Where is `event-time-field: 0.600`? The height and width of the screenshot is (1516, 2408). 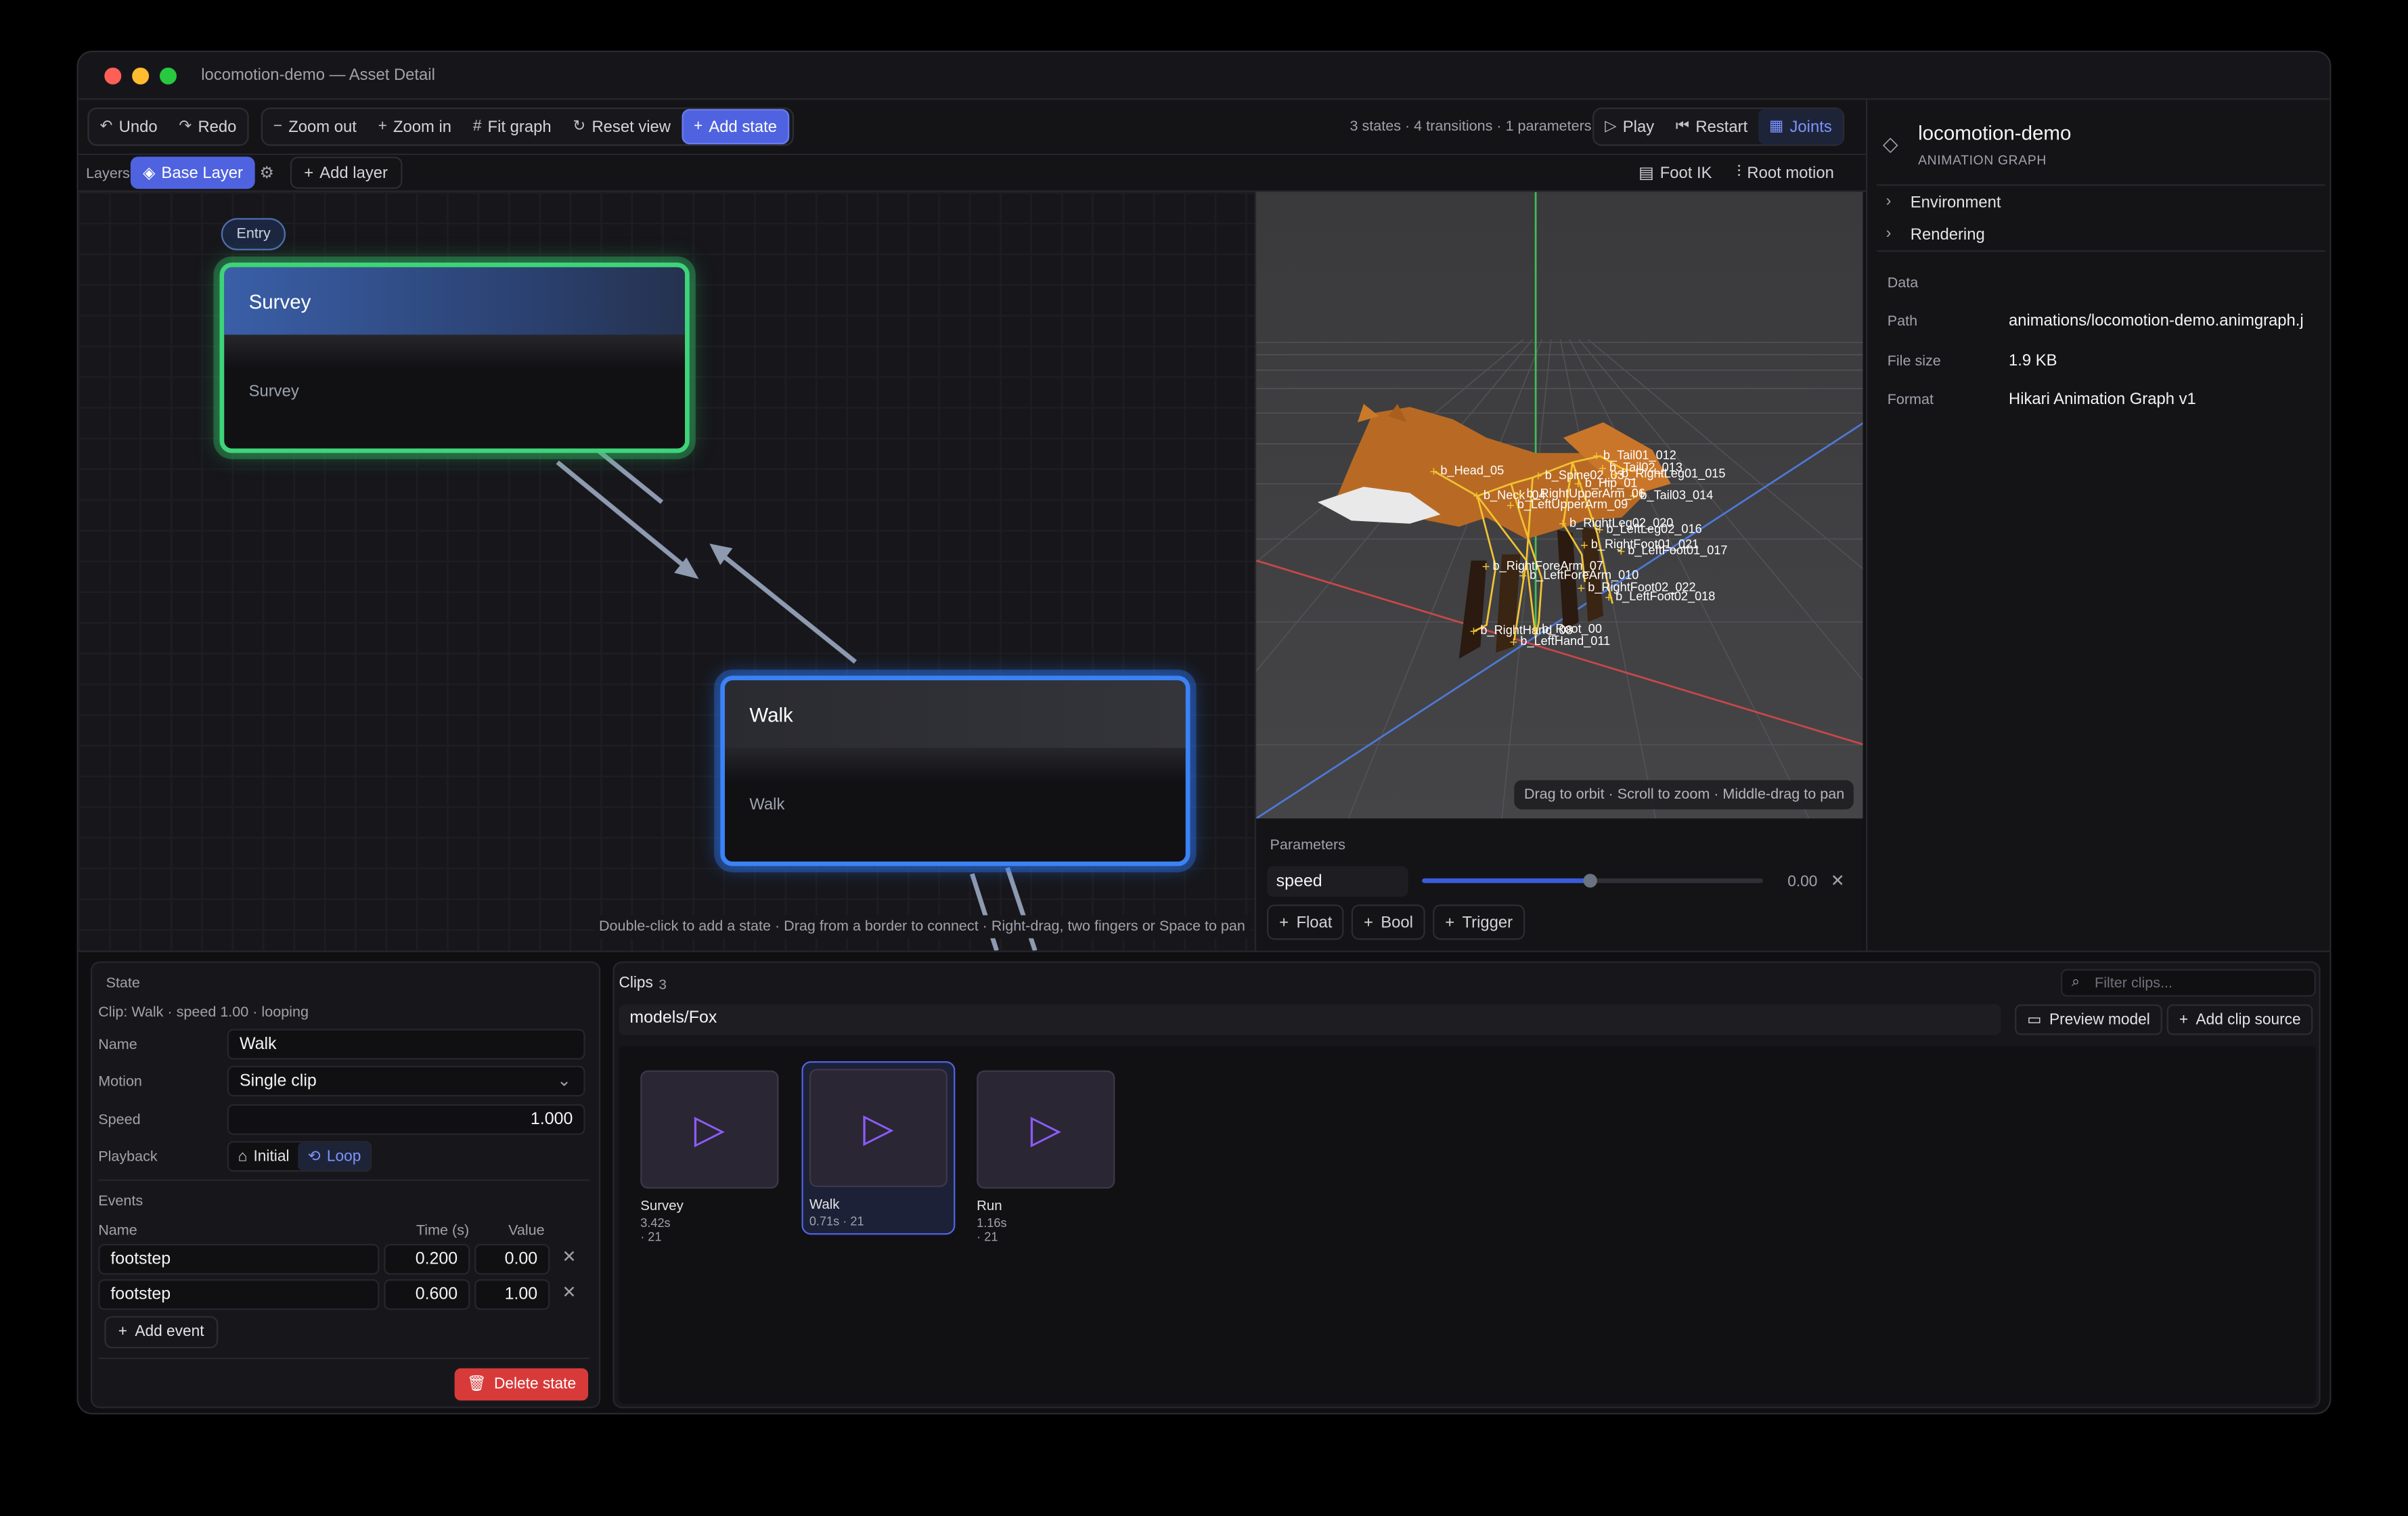
event-time-field: 0.600 is located at coordinates (427, 1294).